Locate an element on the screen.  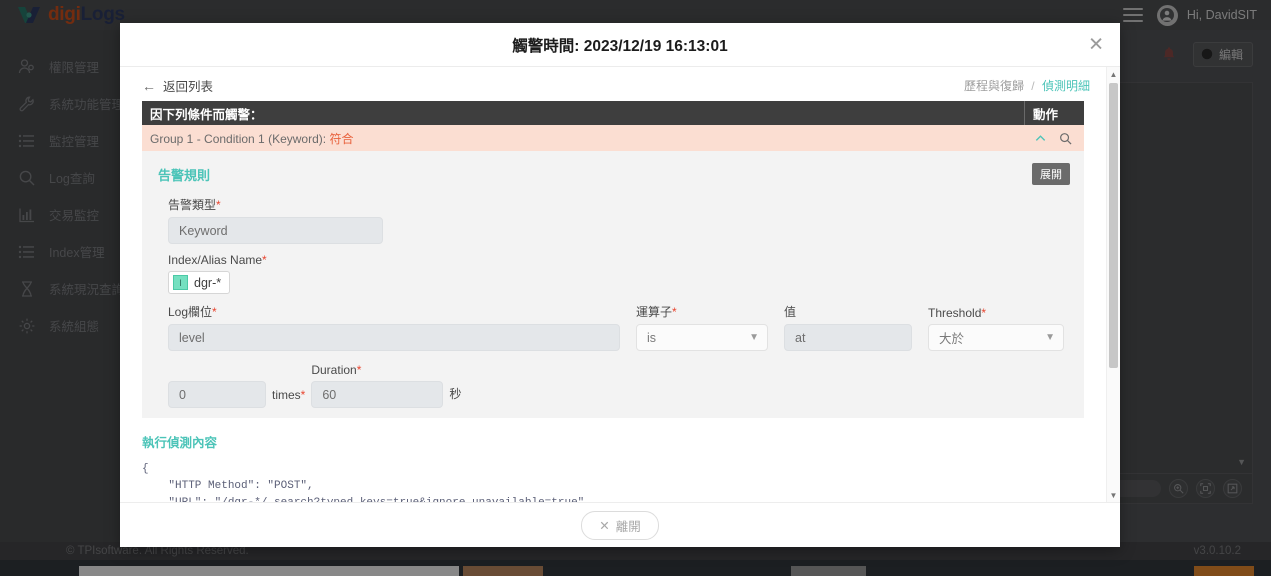
times-duration-row: 0 times* Duration* 60 秒 is located at coordinates (613, 385).